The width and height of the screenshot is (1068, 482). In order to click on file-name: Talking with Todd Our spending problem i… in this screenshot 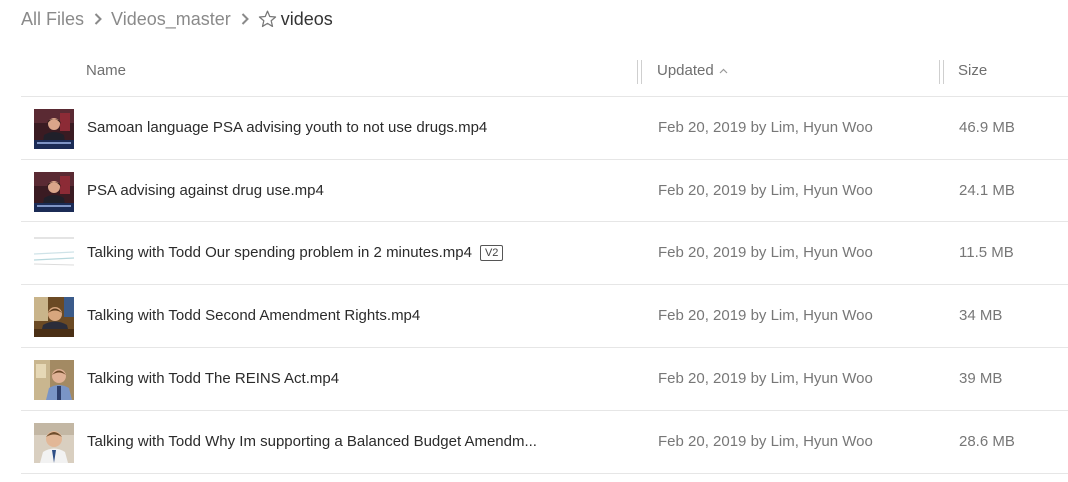, I will do `click(295, 252)`.